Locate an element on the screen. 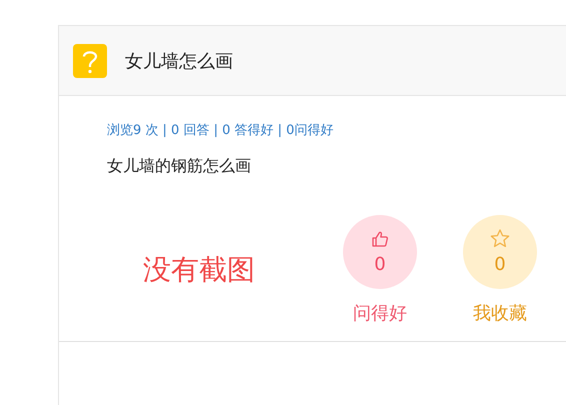 This screenshot has width=566, height=405. favorite-button: 0 is located at coordinates (500, 252).